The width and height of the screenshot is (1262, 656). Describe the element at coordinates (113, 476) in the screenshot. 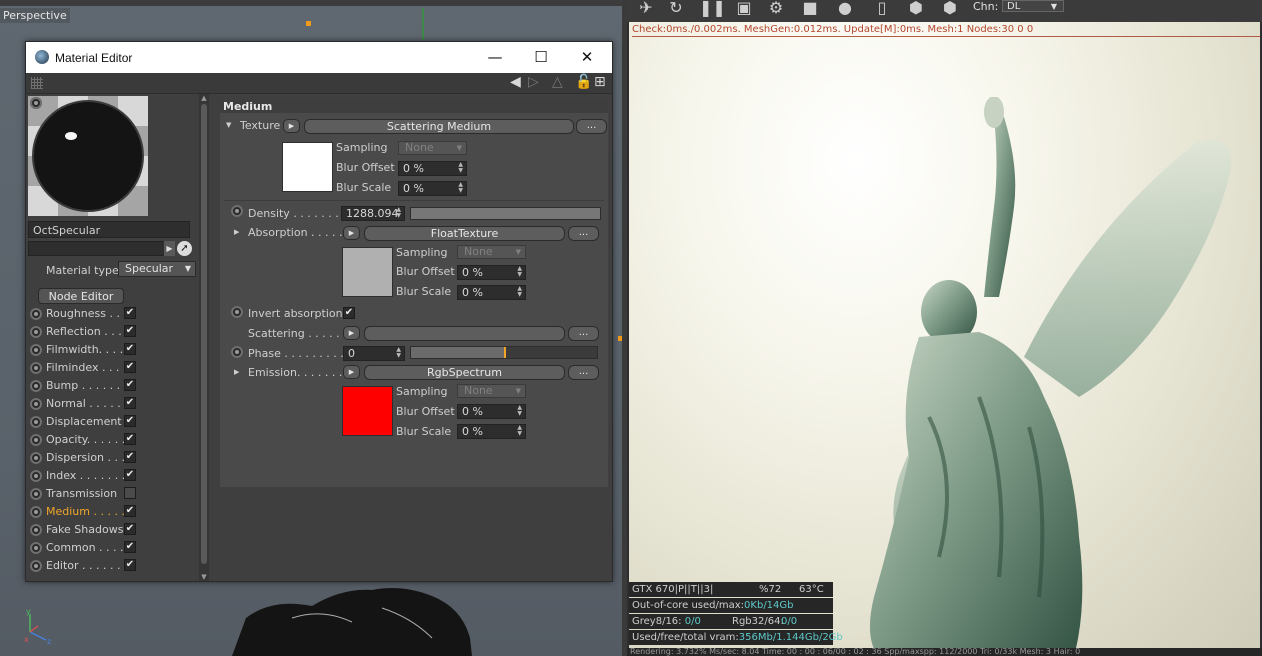

I see `channel-item: Index . . . . . . . ✔` at that location.